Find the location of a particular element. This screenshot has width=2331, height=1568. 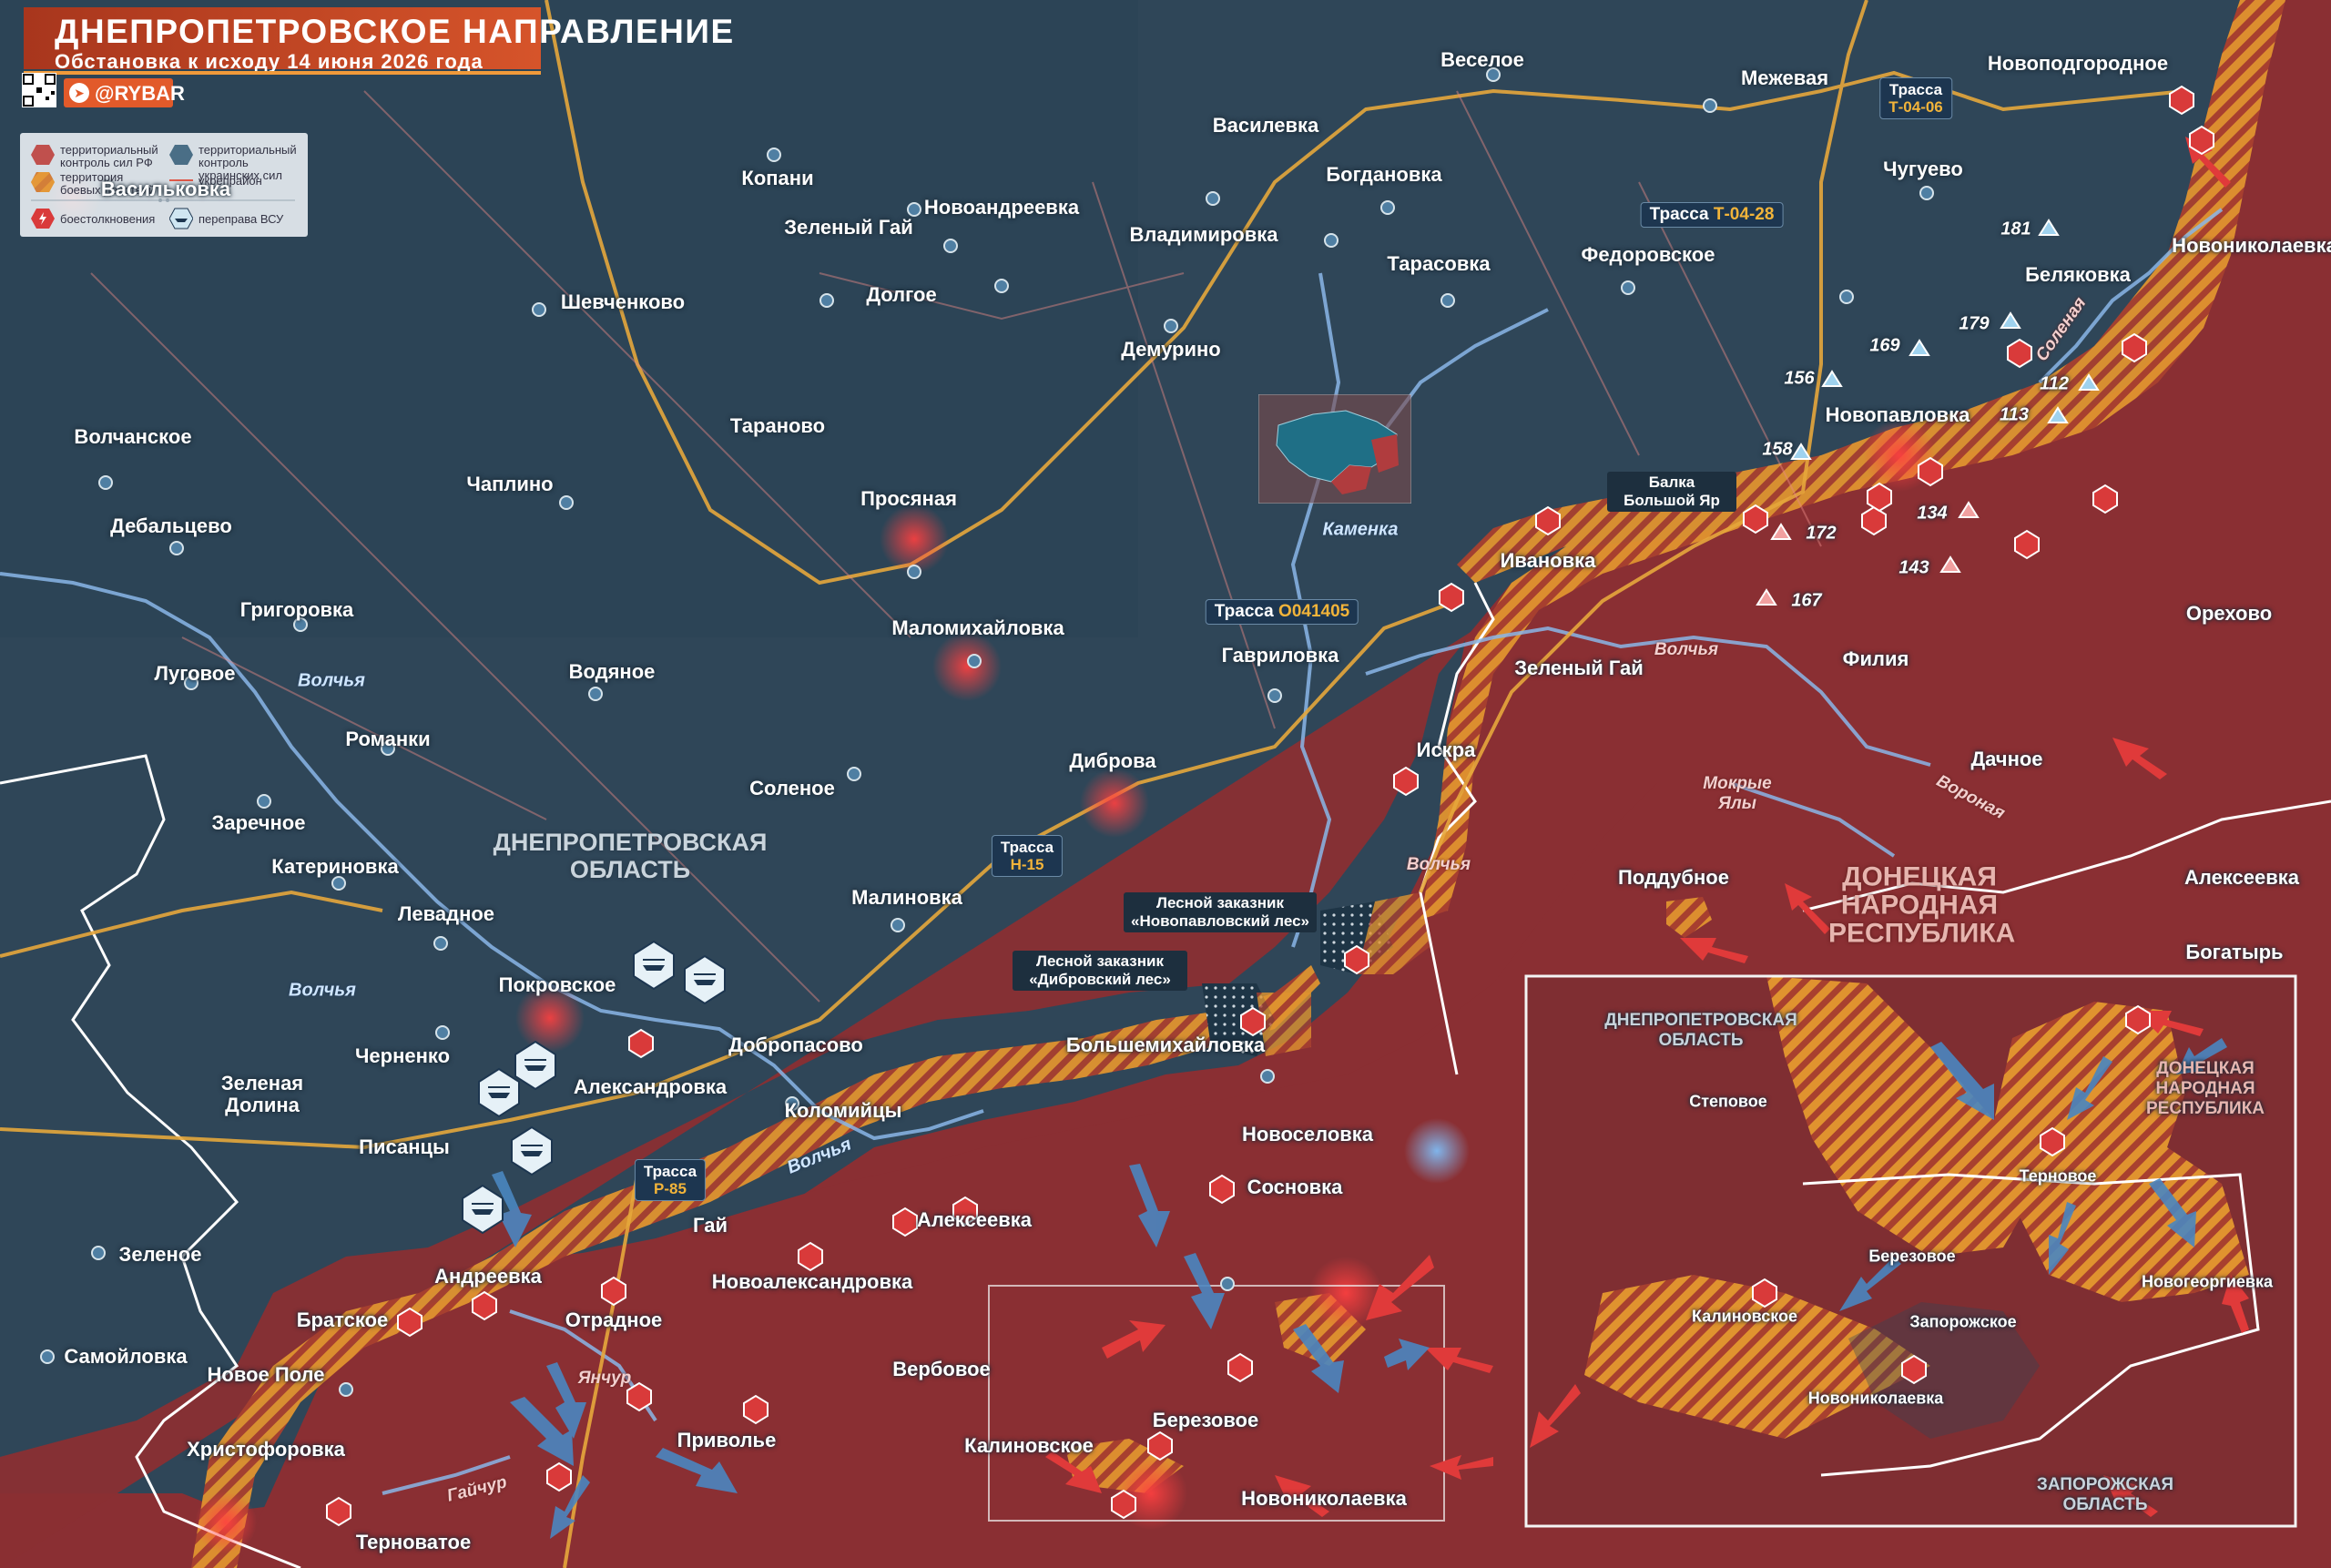

place-sosnovka: Сосновка is located at coordinates (1295, 1187).